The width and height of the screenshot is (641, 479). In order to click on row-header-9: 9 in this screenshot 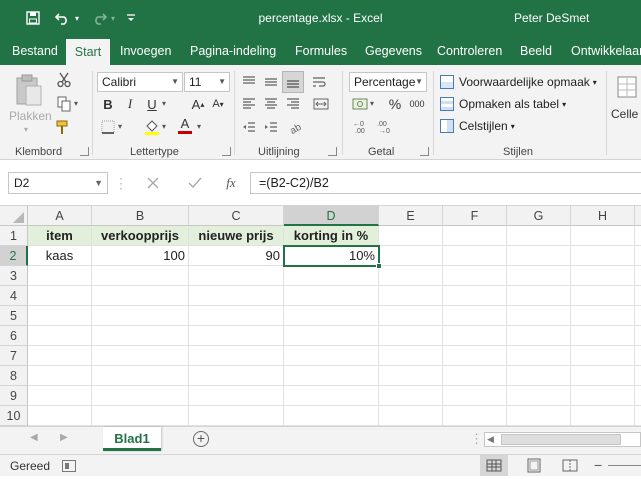, I will do `click(14, 396)`.